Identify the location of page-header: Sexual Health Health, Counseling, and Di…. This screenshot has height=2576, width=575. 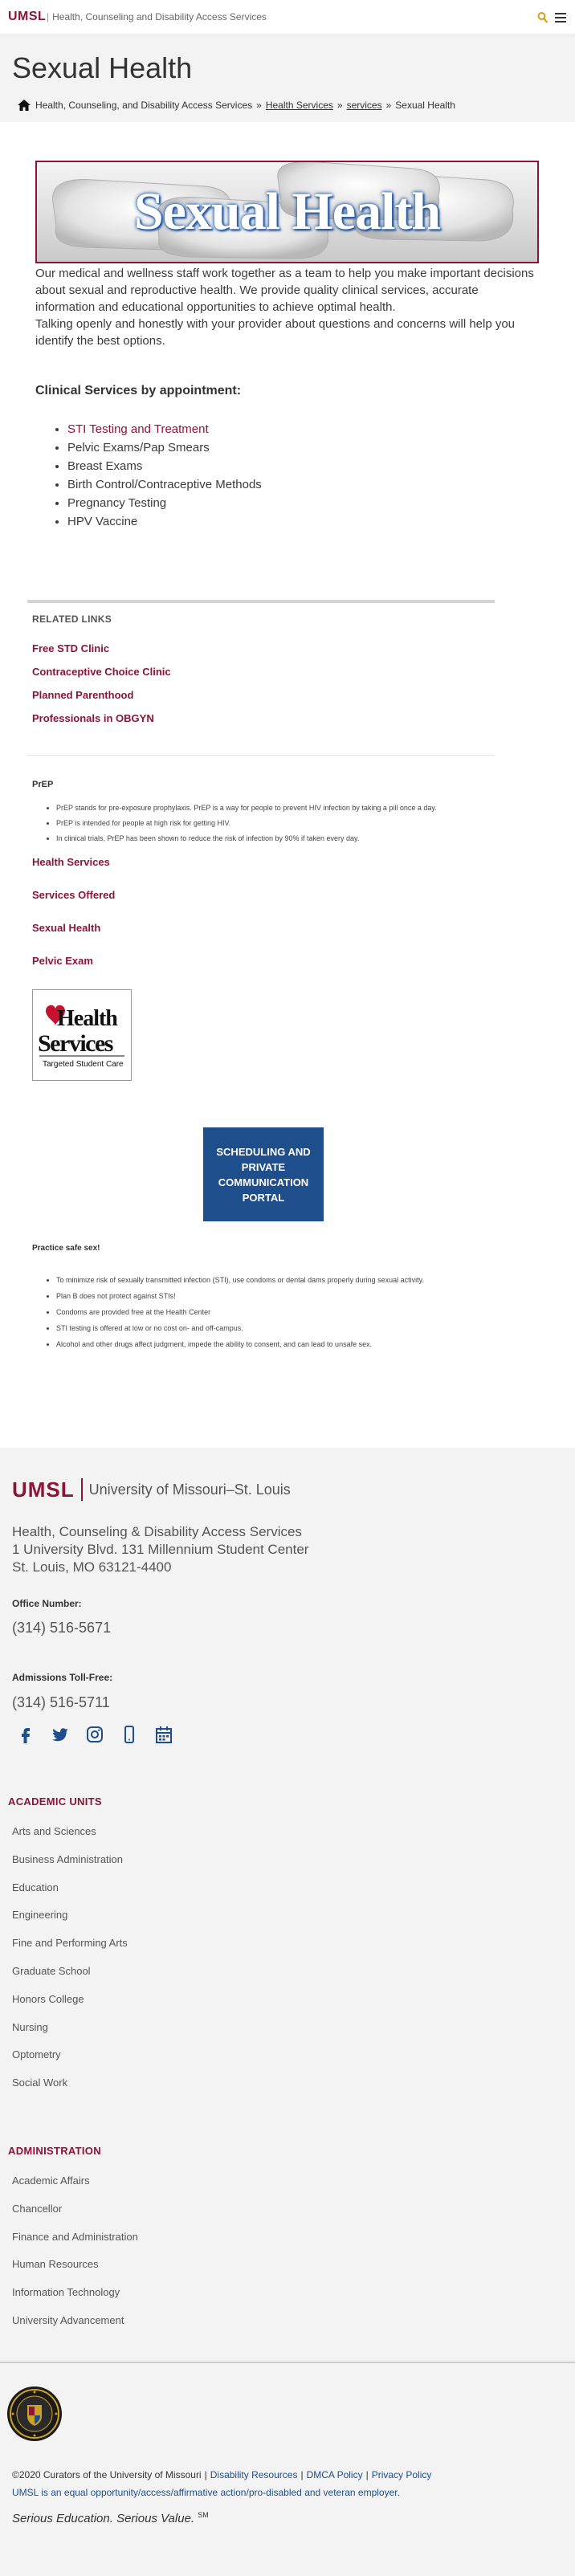
(287, 78).